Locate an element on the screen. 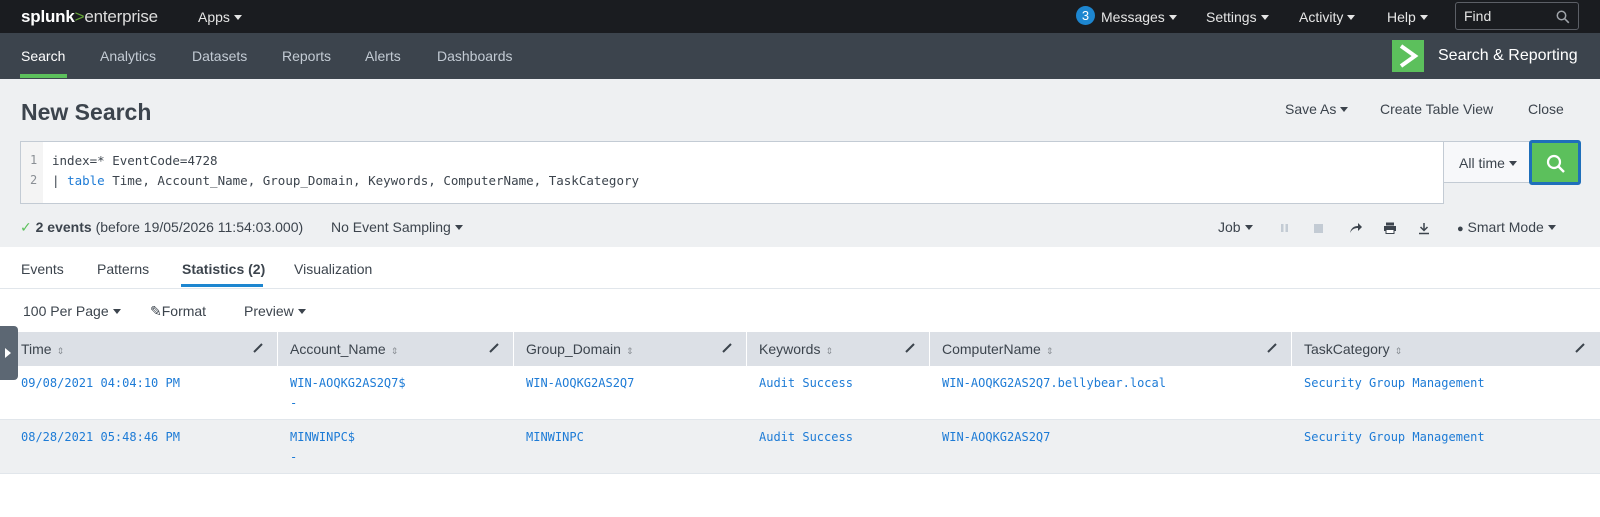 The width and height of the screenshot is (1600, 517). format-button: ✎Format is located at coordinates (178, 311).